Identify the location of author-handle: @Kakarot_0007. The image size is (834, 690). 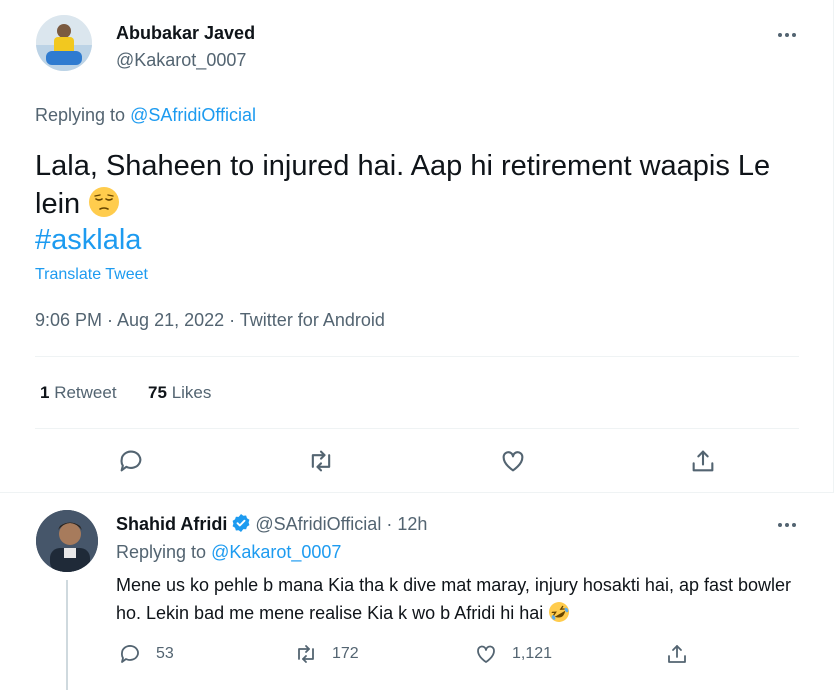
(181, 60).